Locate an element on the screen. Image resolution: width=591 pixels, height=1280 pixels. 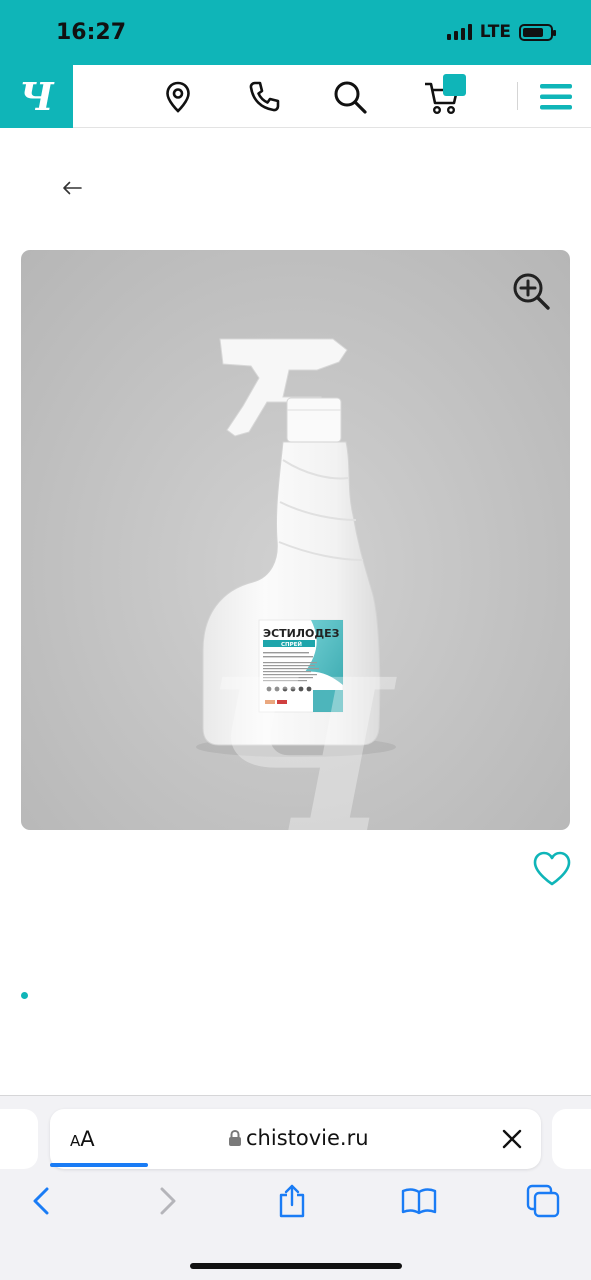
status-time: 16:27 is located at coordinates (91, 32).